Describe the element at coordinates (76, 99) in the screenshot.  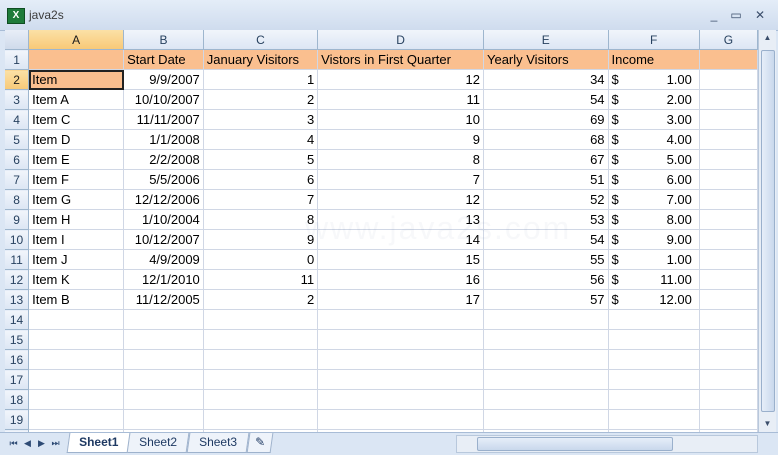
I see `cell-a: Item A` at that location.